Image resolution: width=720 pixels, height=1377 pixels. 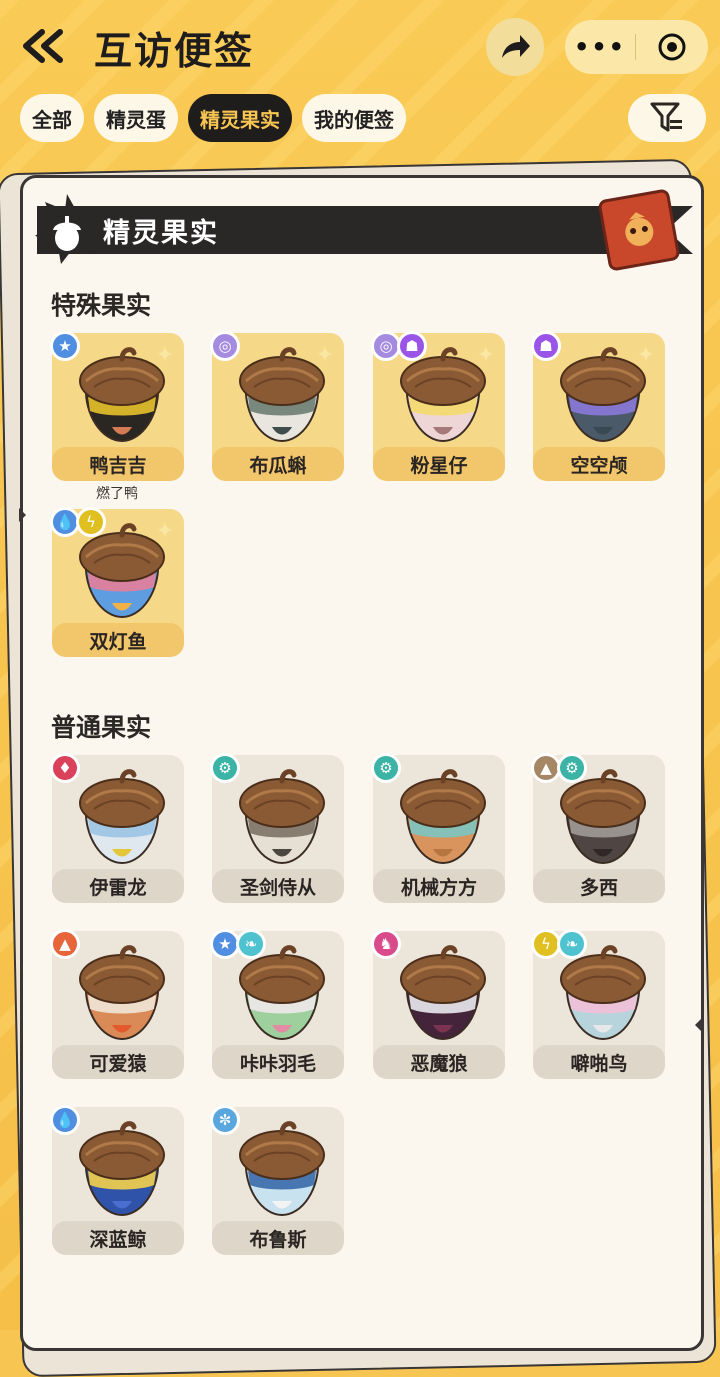 What do you see at coordinates (67, 230) in the screenshot?
I see `acorn-star-badge-icon` at bounding box center [67, 230].